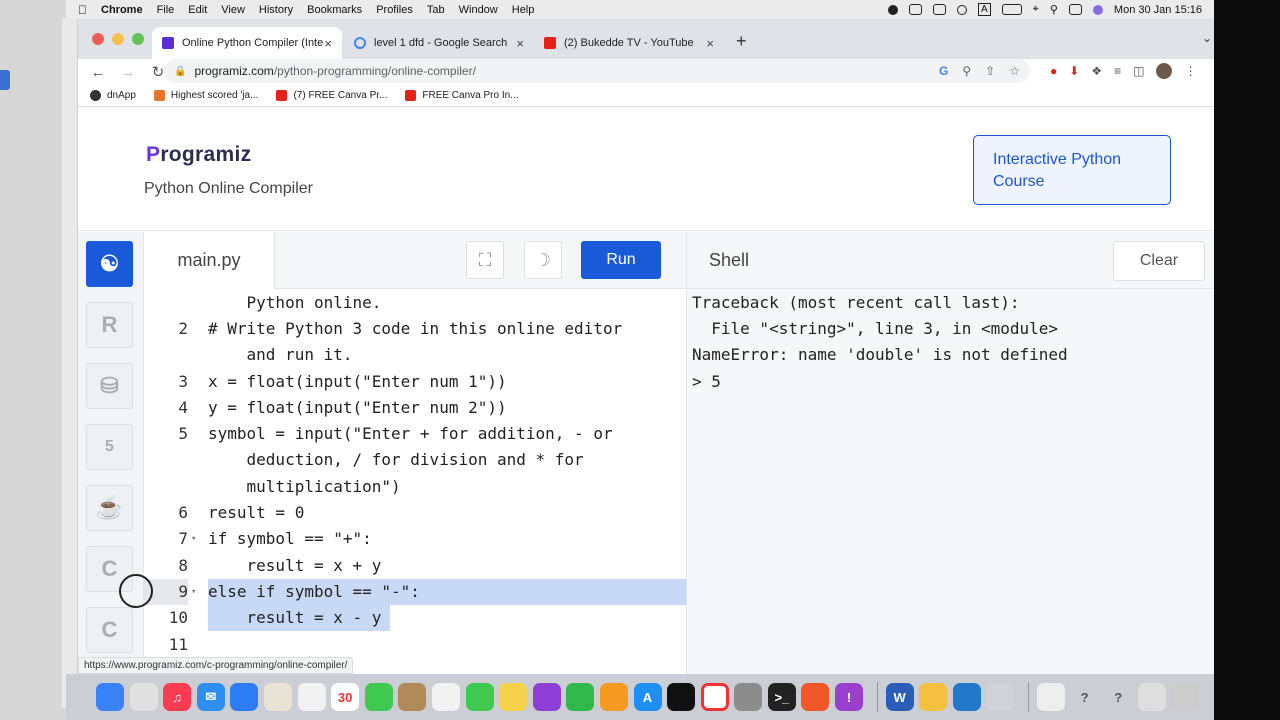 This screenshot has width=1280, height=720. Describe the element at coordinates (543, 260) in the screenshot. I see `dark-mode-button: ☽` at that location.